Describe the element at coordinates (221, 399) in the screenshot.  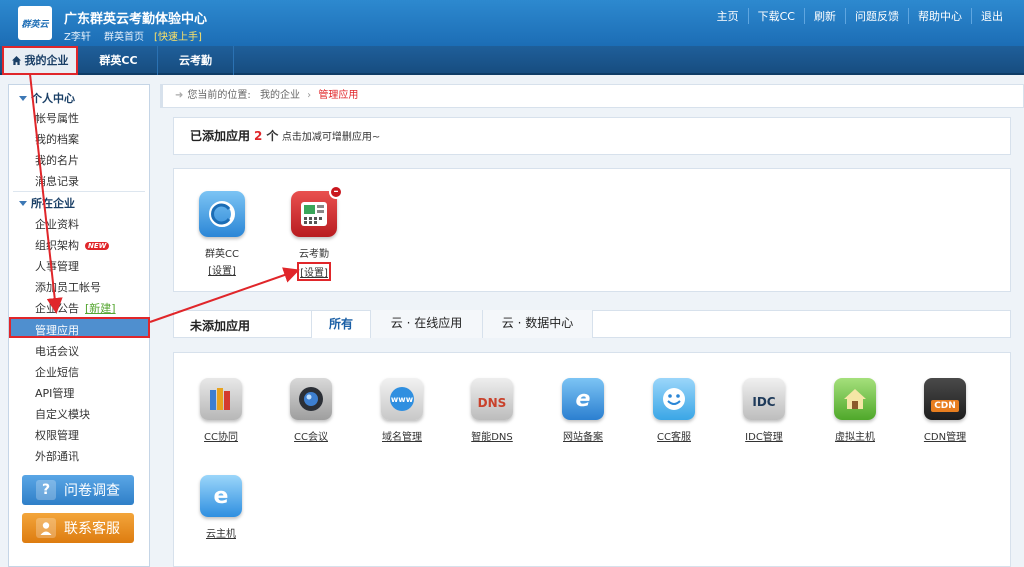
I see `books-icon` at that location.